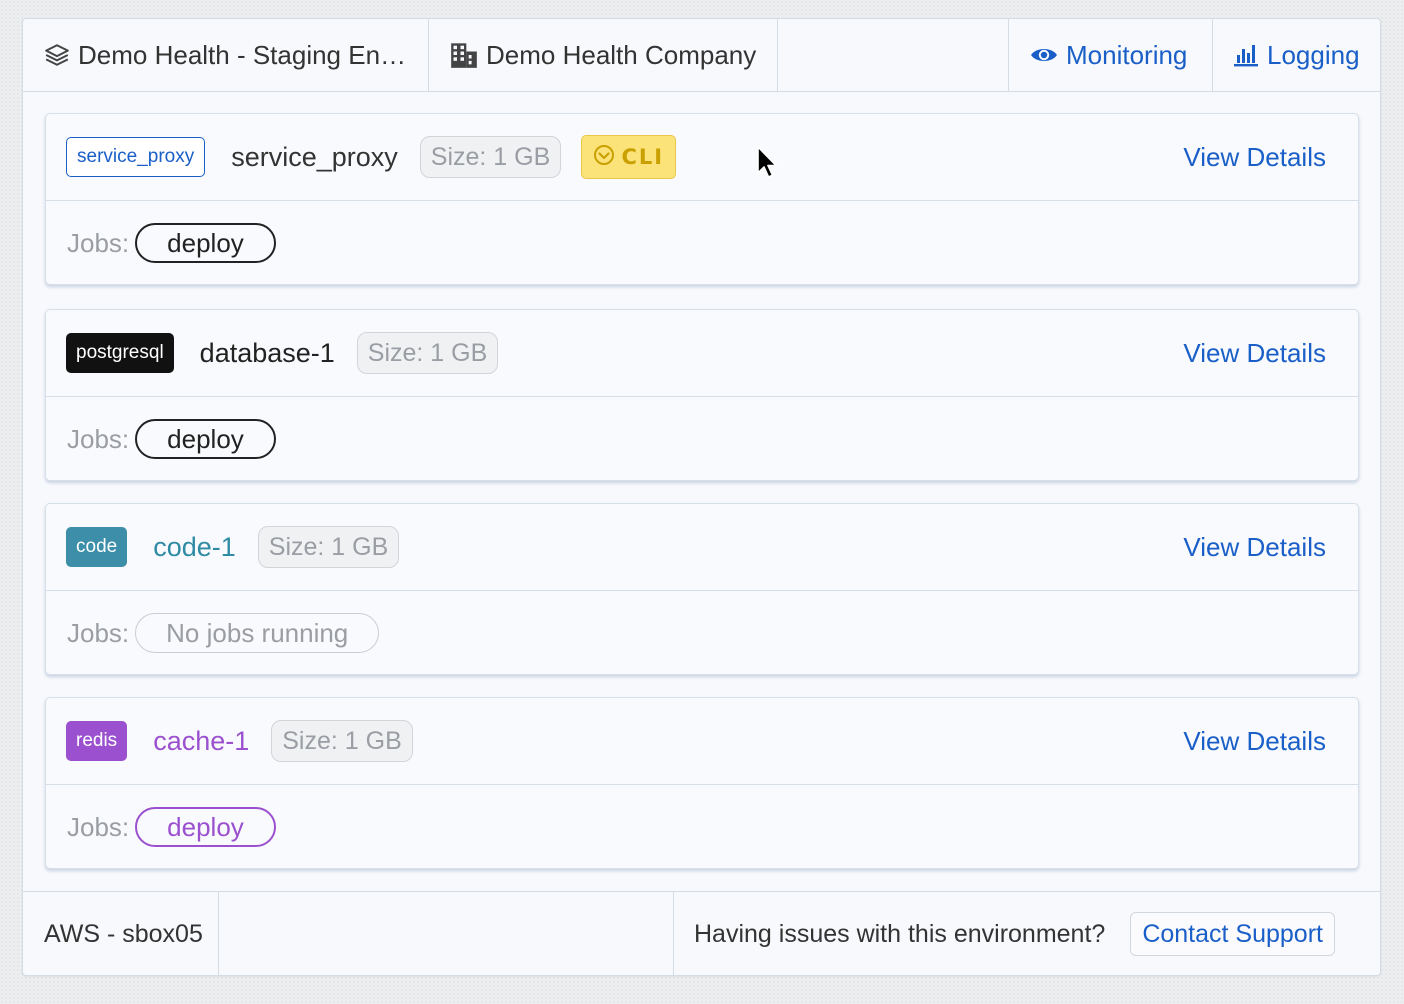 Image resolution: width=1404 pixels, height=1004 pixels. Describe the element at coordinates (1232, 934) in the screenshot. I see `contact-support-button: Contact Support` at that location.